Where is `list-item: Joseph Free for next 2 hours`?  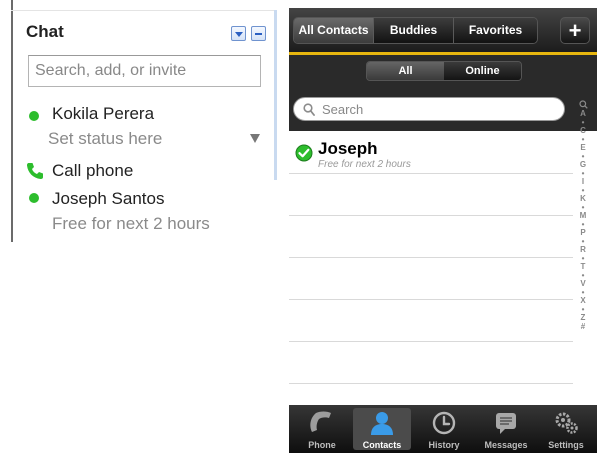 list-item: Joseph Free for next 2 hours is located at coordinates (431, 152).